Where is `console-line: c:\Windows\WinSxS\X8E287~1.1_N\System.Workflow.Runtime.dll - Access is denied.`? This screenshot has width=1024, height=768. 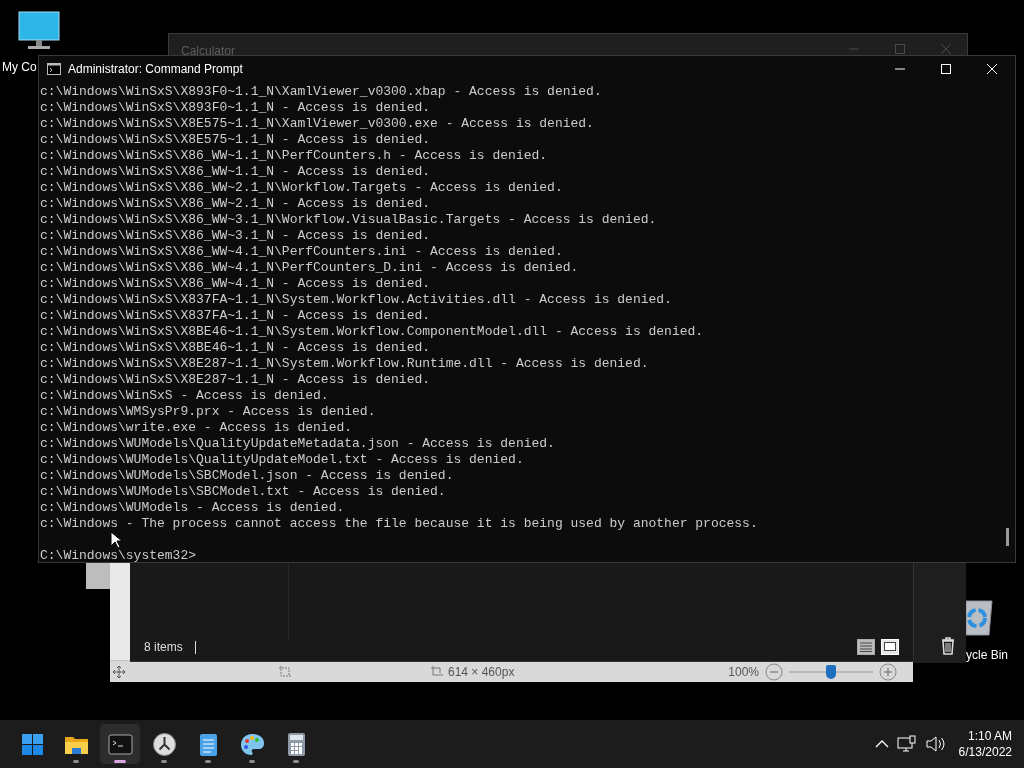
console-line: c:\Windows\WinSxS\X8E287~1.1_N\System.Workflow.Runtime.dll - Access is denied. is located at coordinates (344, 364).